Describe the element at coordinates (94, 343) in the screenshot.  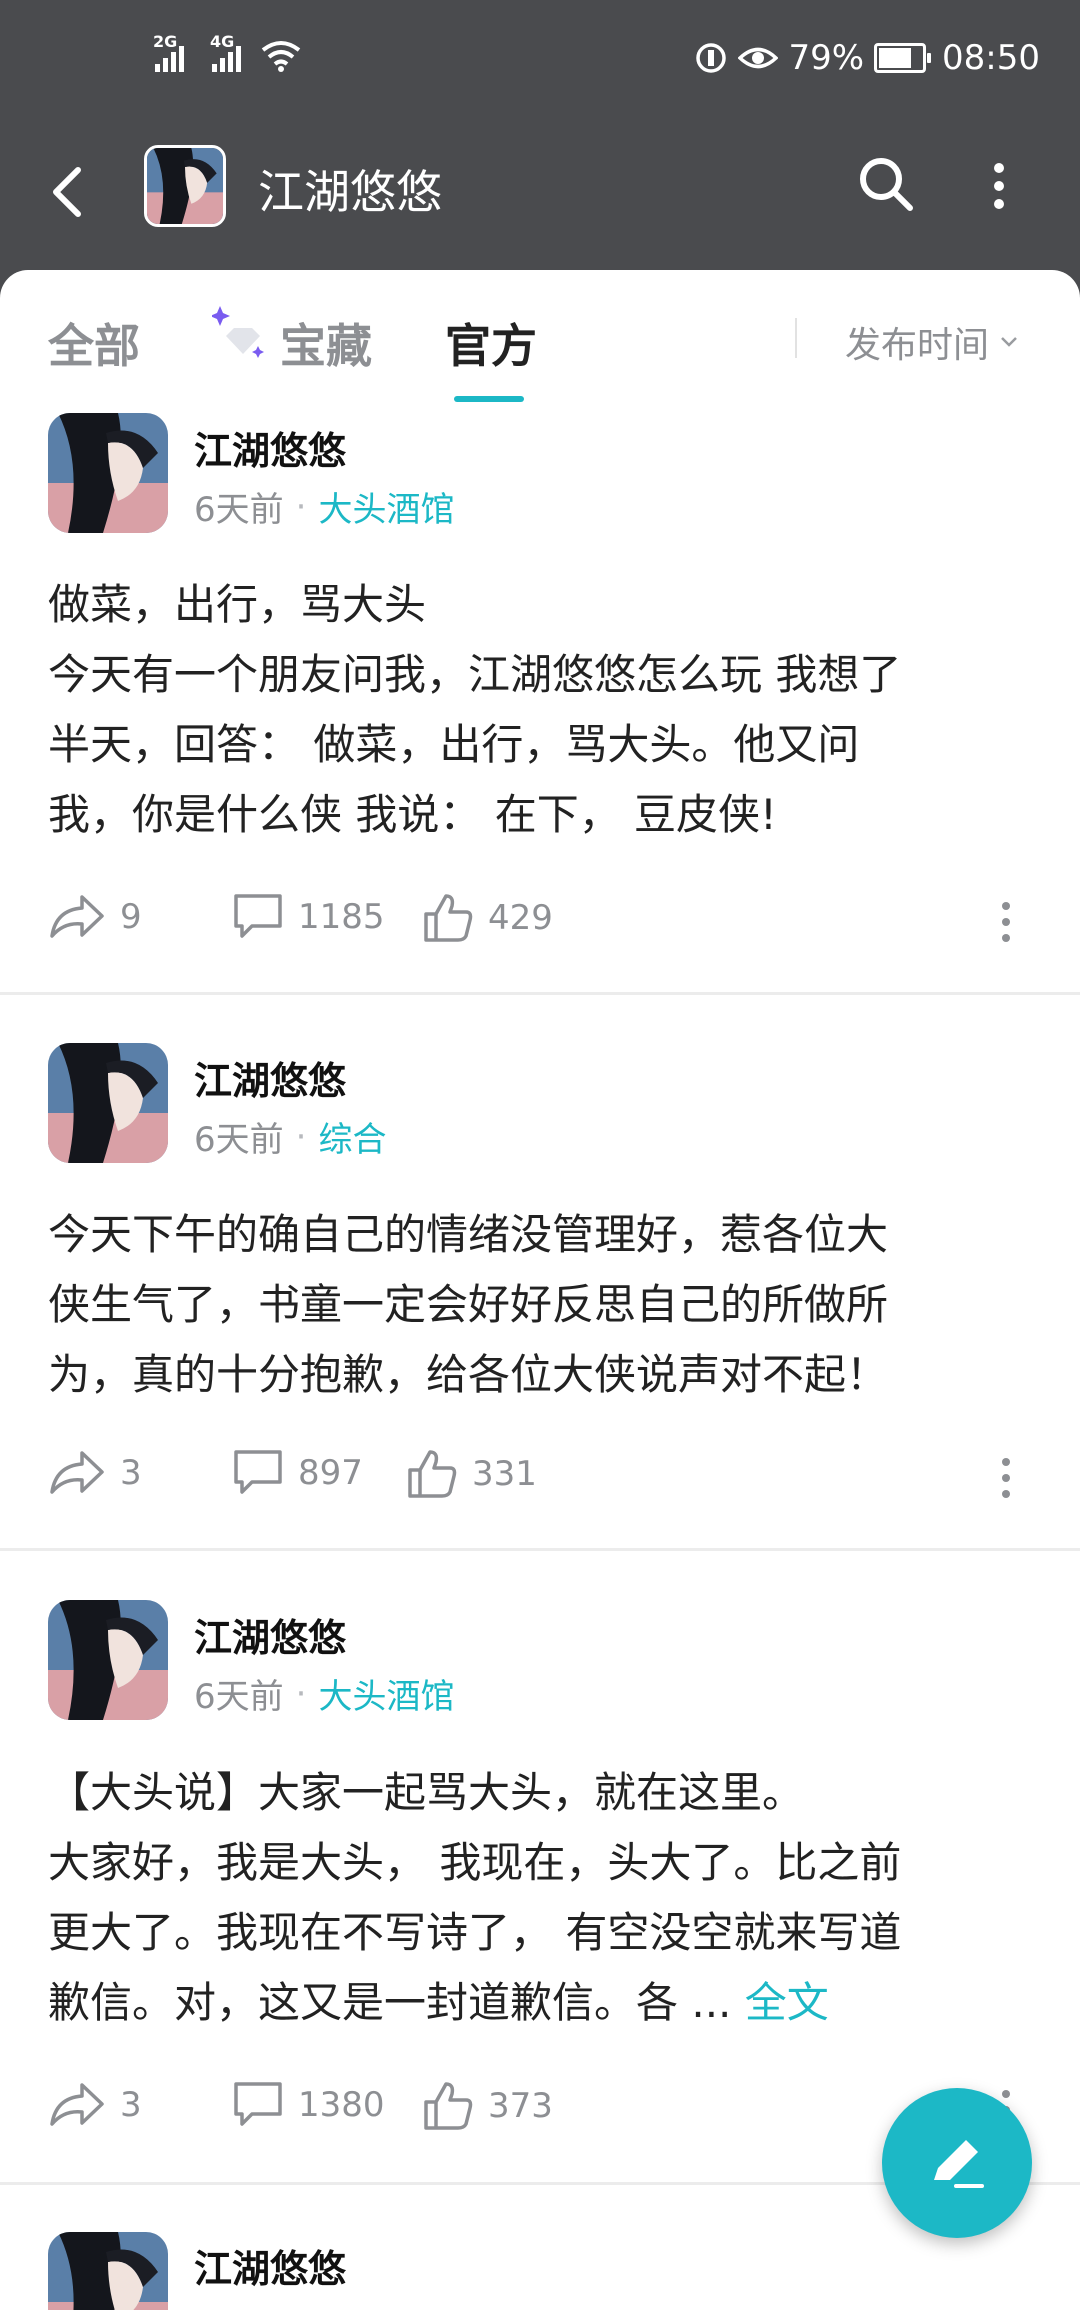
I see `tab-all: 全部` at that location.